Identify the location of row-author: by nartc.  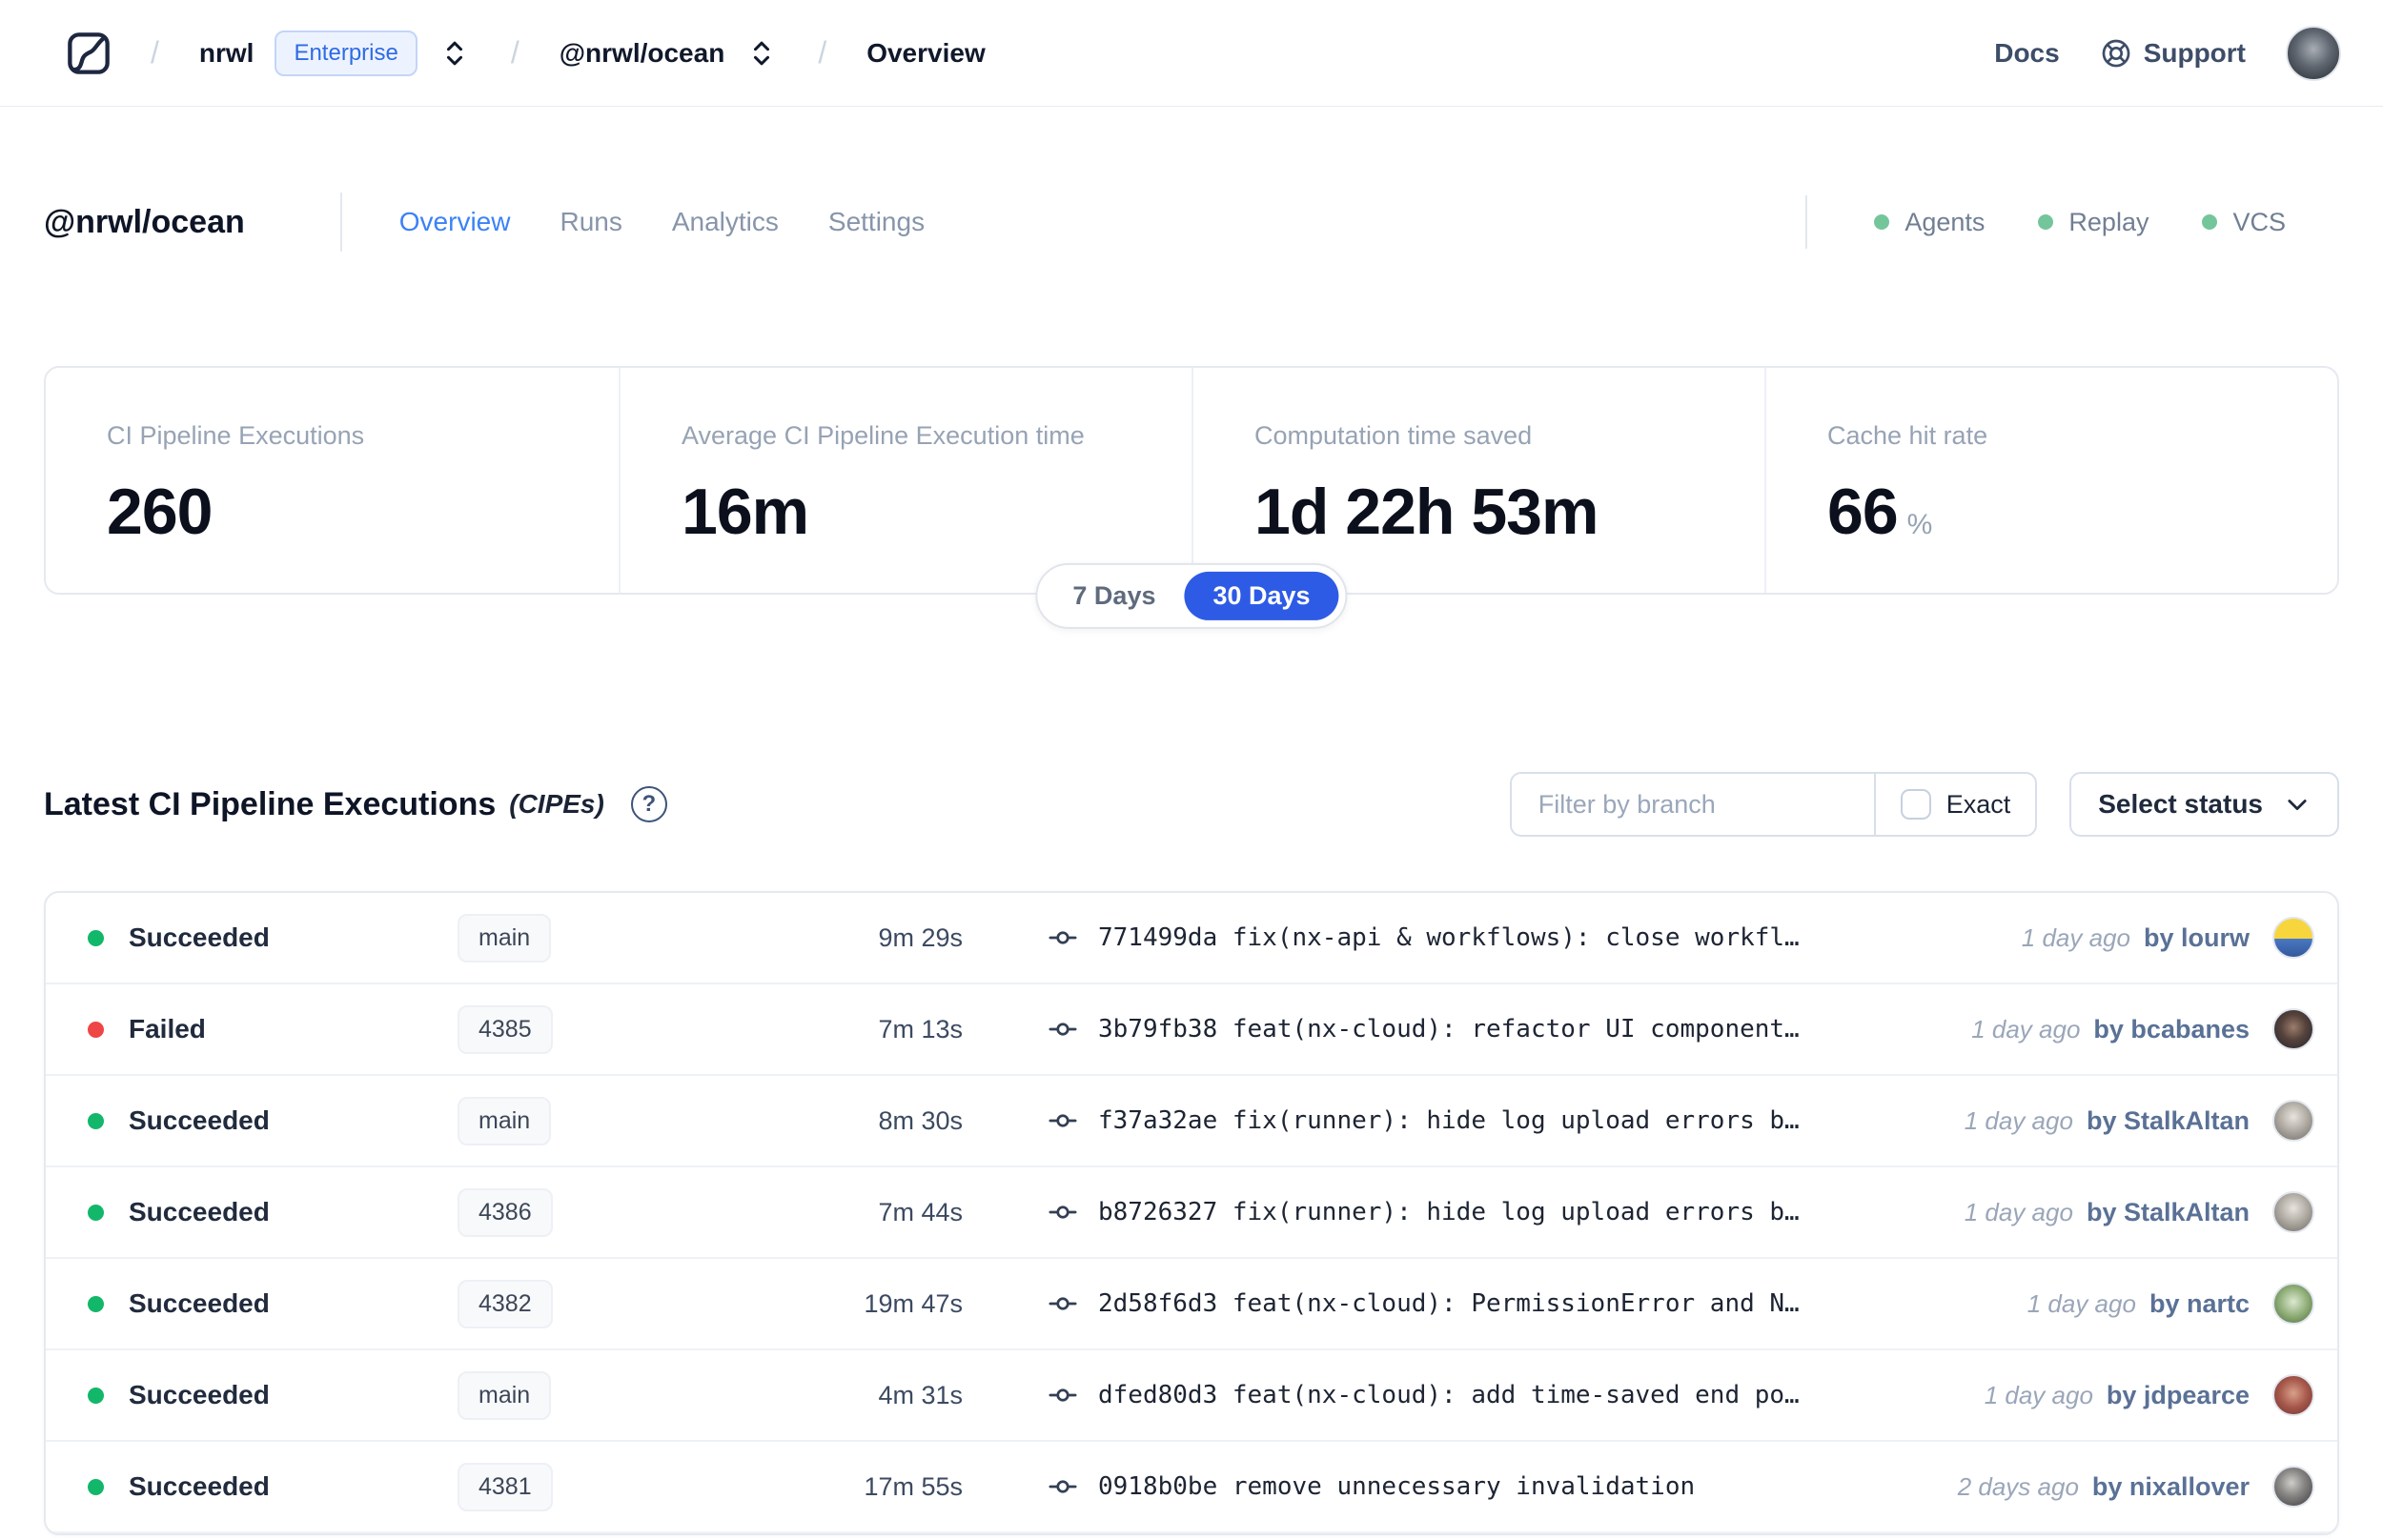
(2199, 1304).